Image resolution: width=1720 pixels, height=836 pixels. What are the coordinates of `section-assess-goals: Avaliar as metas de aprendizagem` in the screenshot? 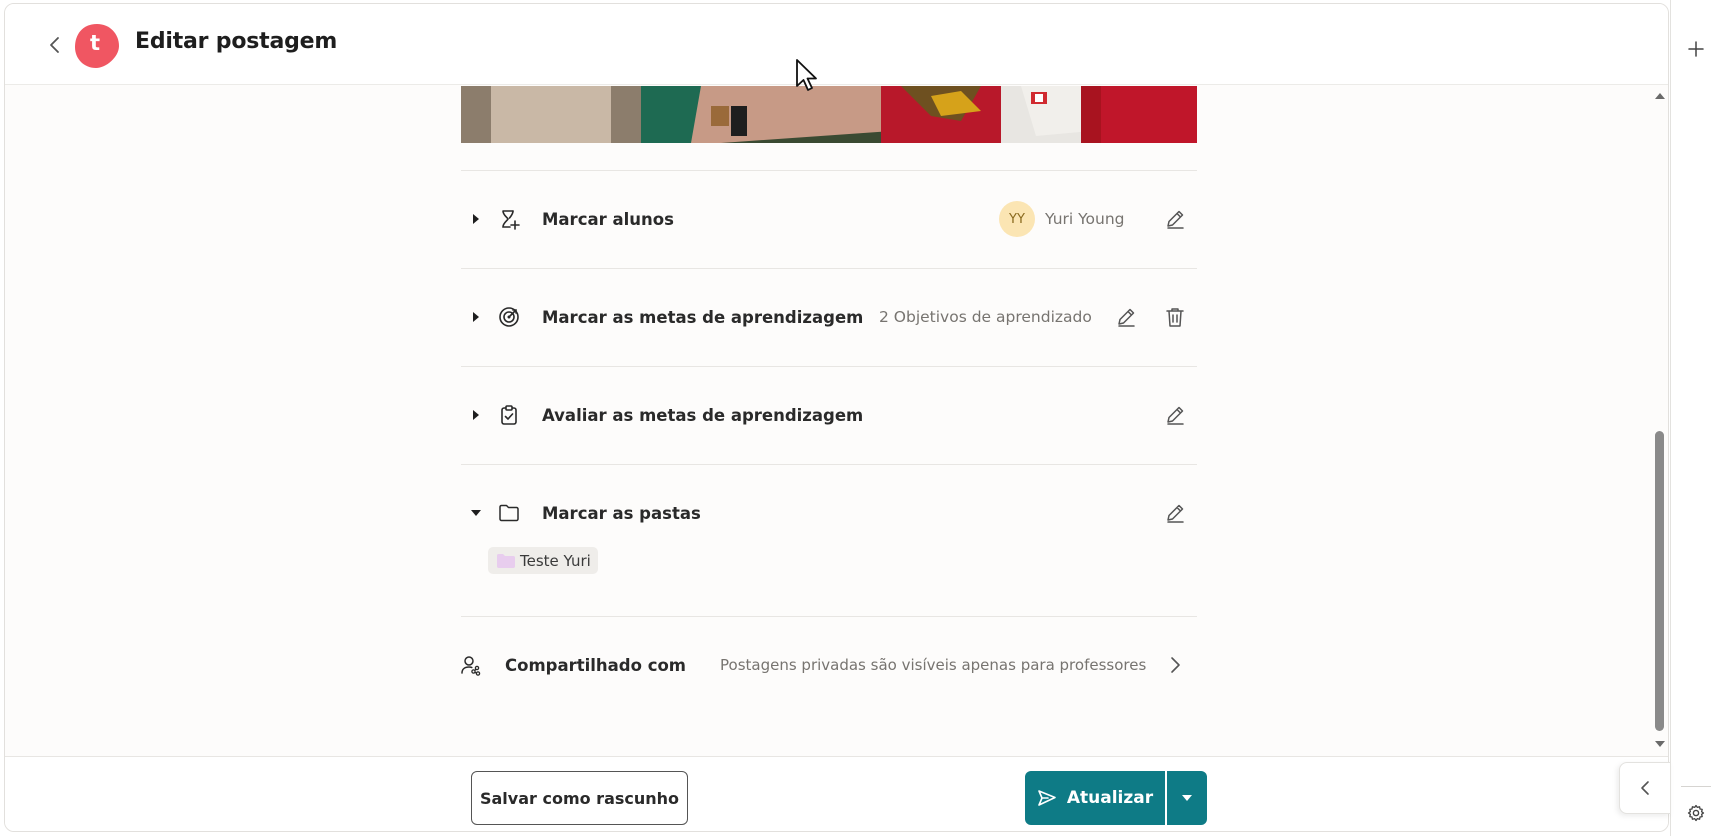 It's located at (829, 415).